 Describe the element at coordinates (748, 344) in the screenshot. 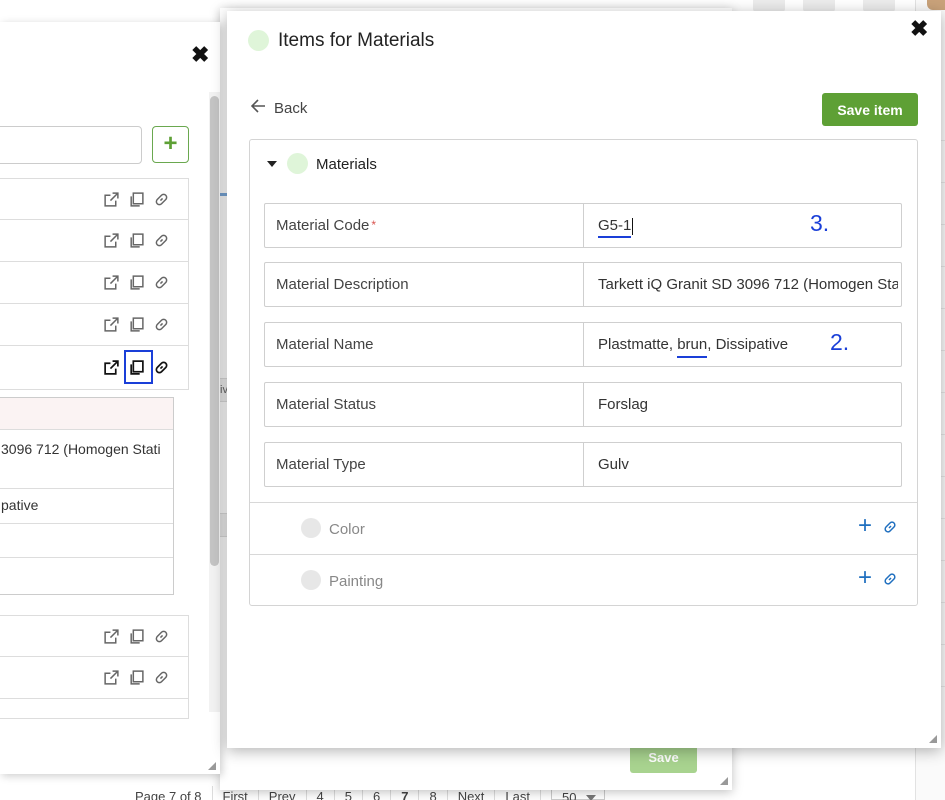

I see `material-name-input: Plastmatte, brun, Dissipative` at that location.